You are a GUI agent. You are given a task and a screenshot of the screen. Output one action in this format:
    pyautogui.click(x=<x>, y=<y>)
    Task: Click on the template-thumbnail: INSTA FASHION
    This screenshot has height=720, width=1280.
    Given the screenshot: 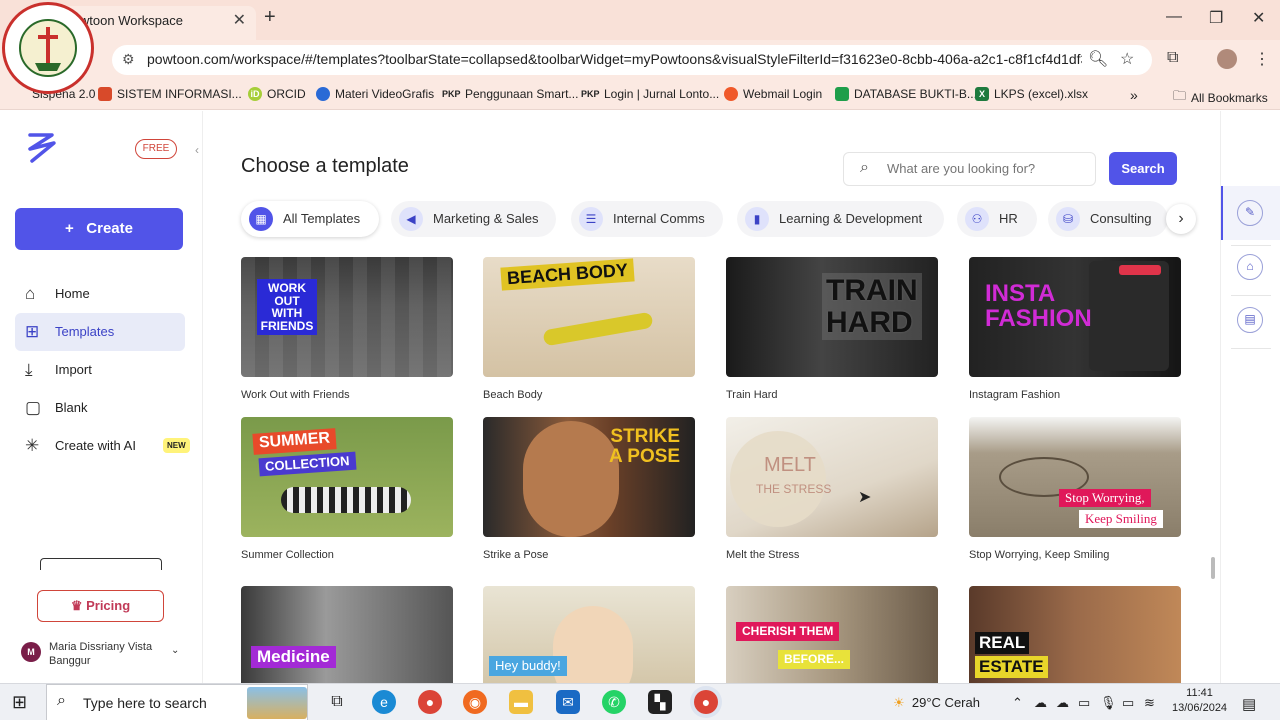 What is the action you would take?
    pyautogui.click(x=1075, y=317)
    